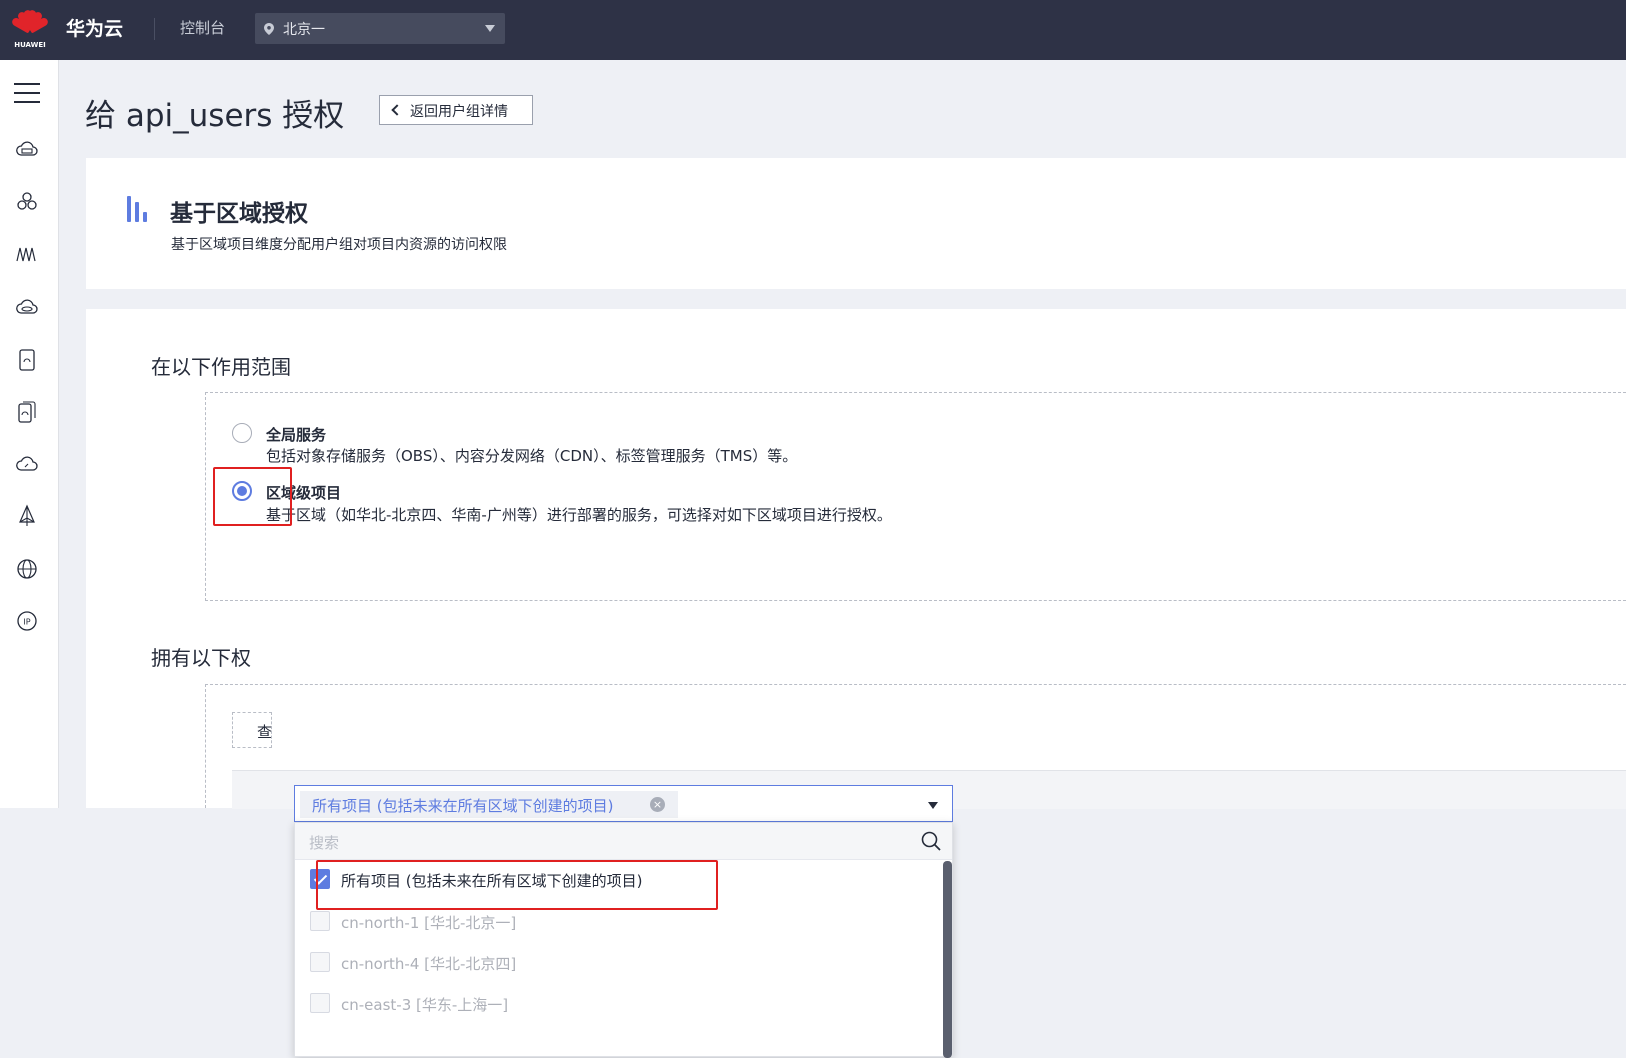  Describe the element at coordinates (429, 923) in the screenshot. I see `project-option-label: cn-north-1 [华北-北京一]` at that location.